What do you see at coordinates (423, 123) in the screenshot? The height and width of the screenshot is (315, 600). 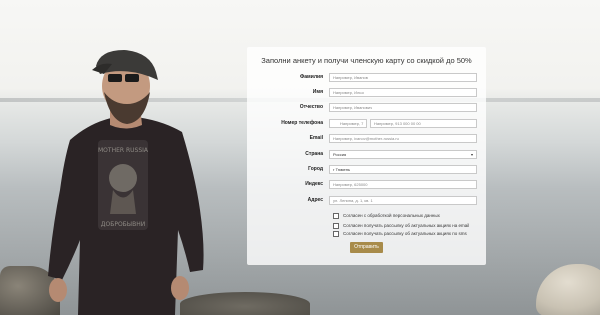 I see `phone-number-input: Например, 913 000 00 00` at bounding box center [423, 123].